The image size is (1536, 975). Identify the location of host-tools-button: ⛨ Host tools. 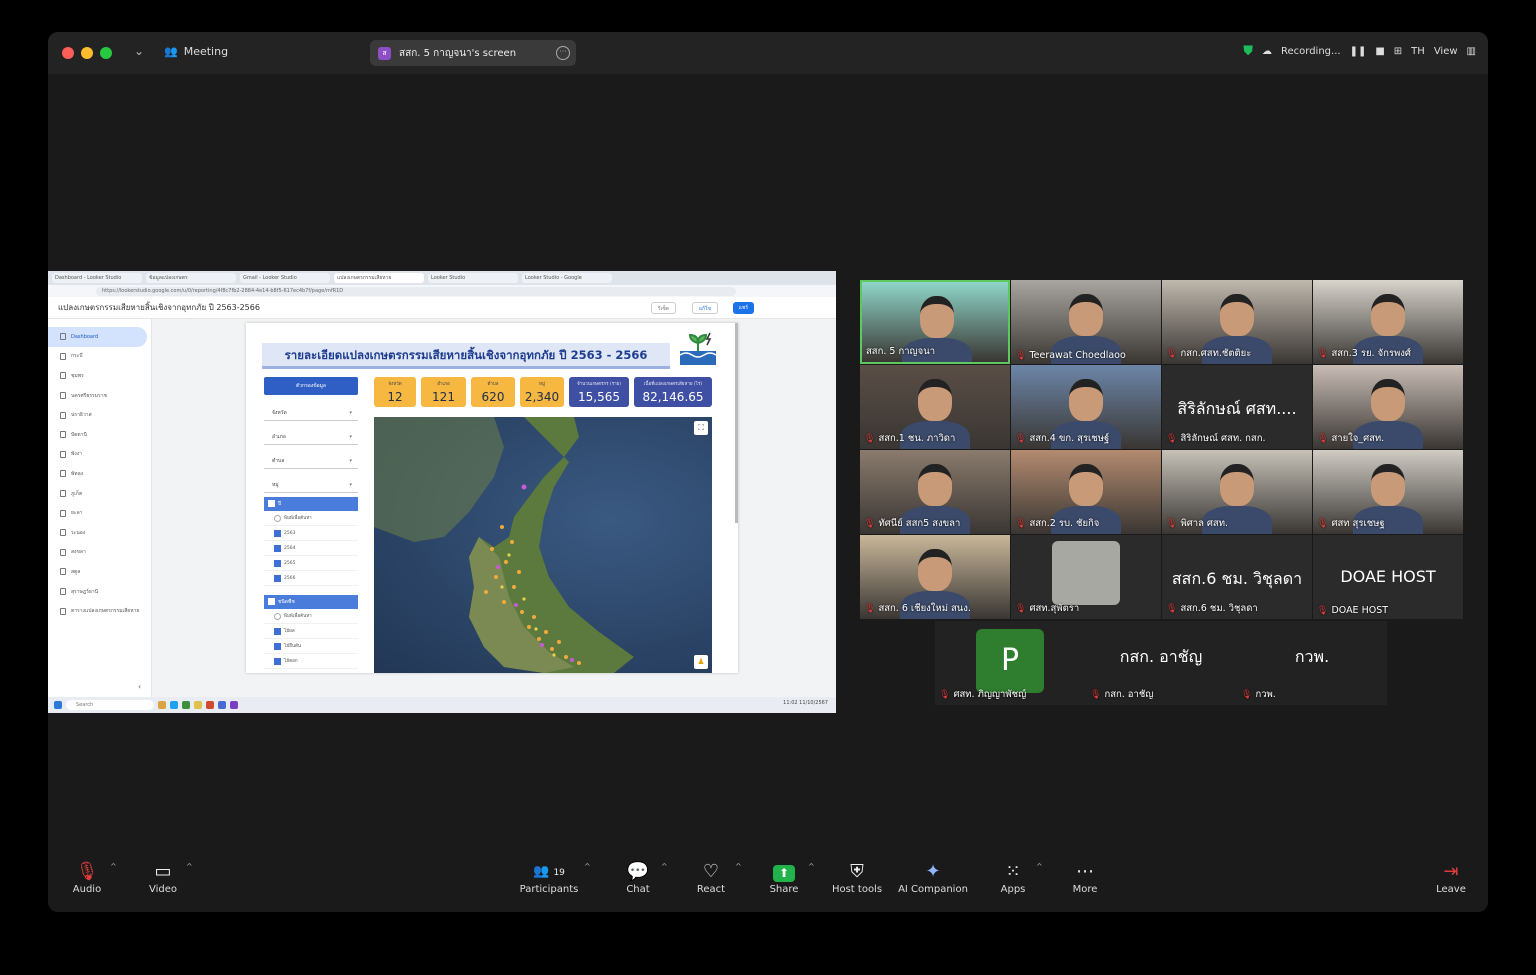
(857, 877).